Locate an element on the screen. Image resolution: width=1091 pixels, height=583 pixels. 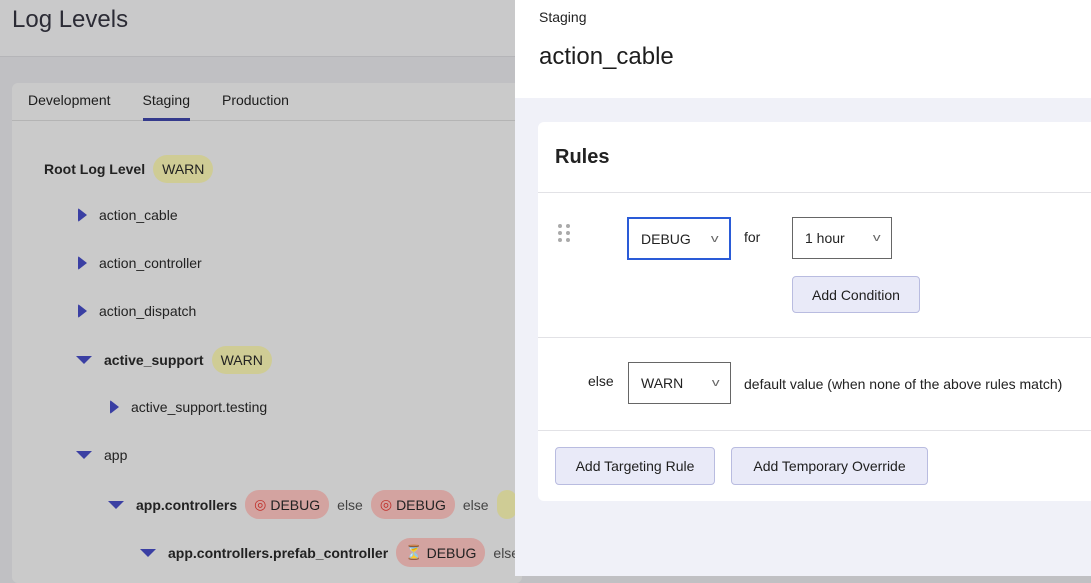
add-condition-button: Add Condition is located at coordinates (856, 294).